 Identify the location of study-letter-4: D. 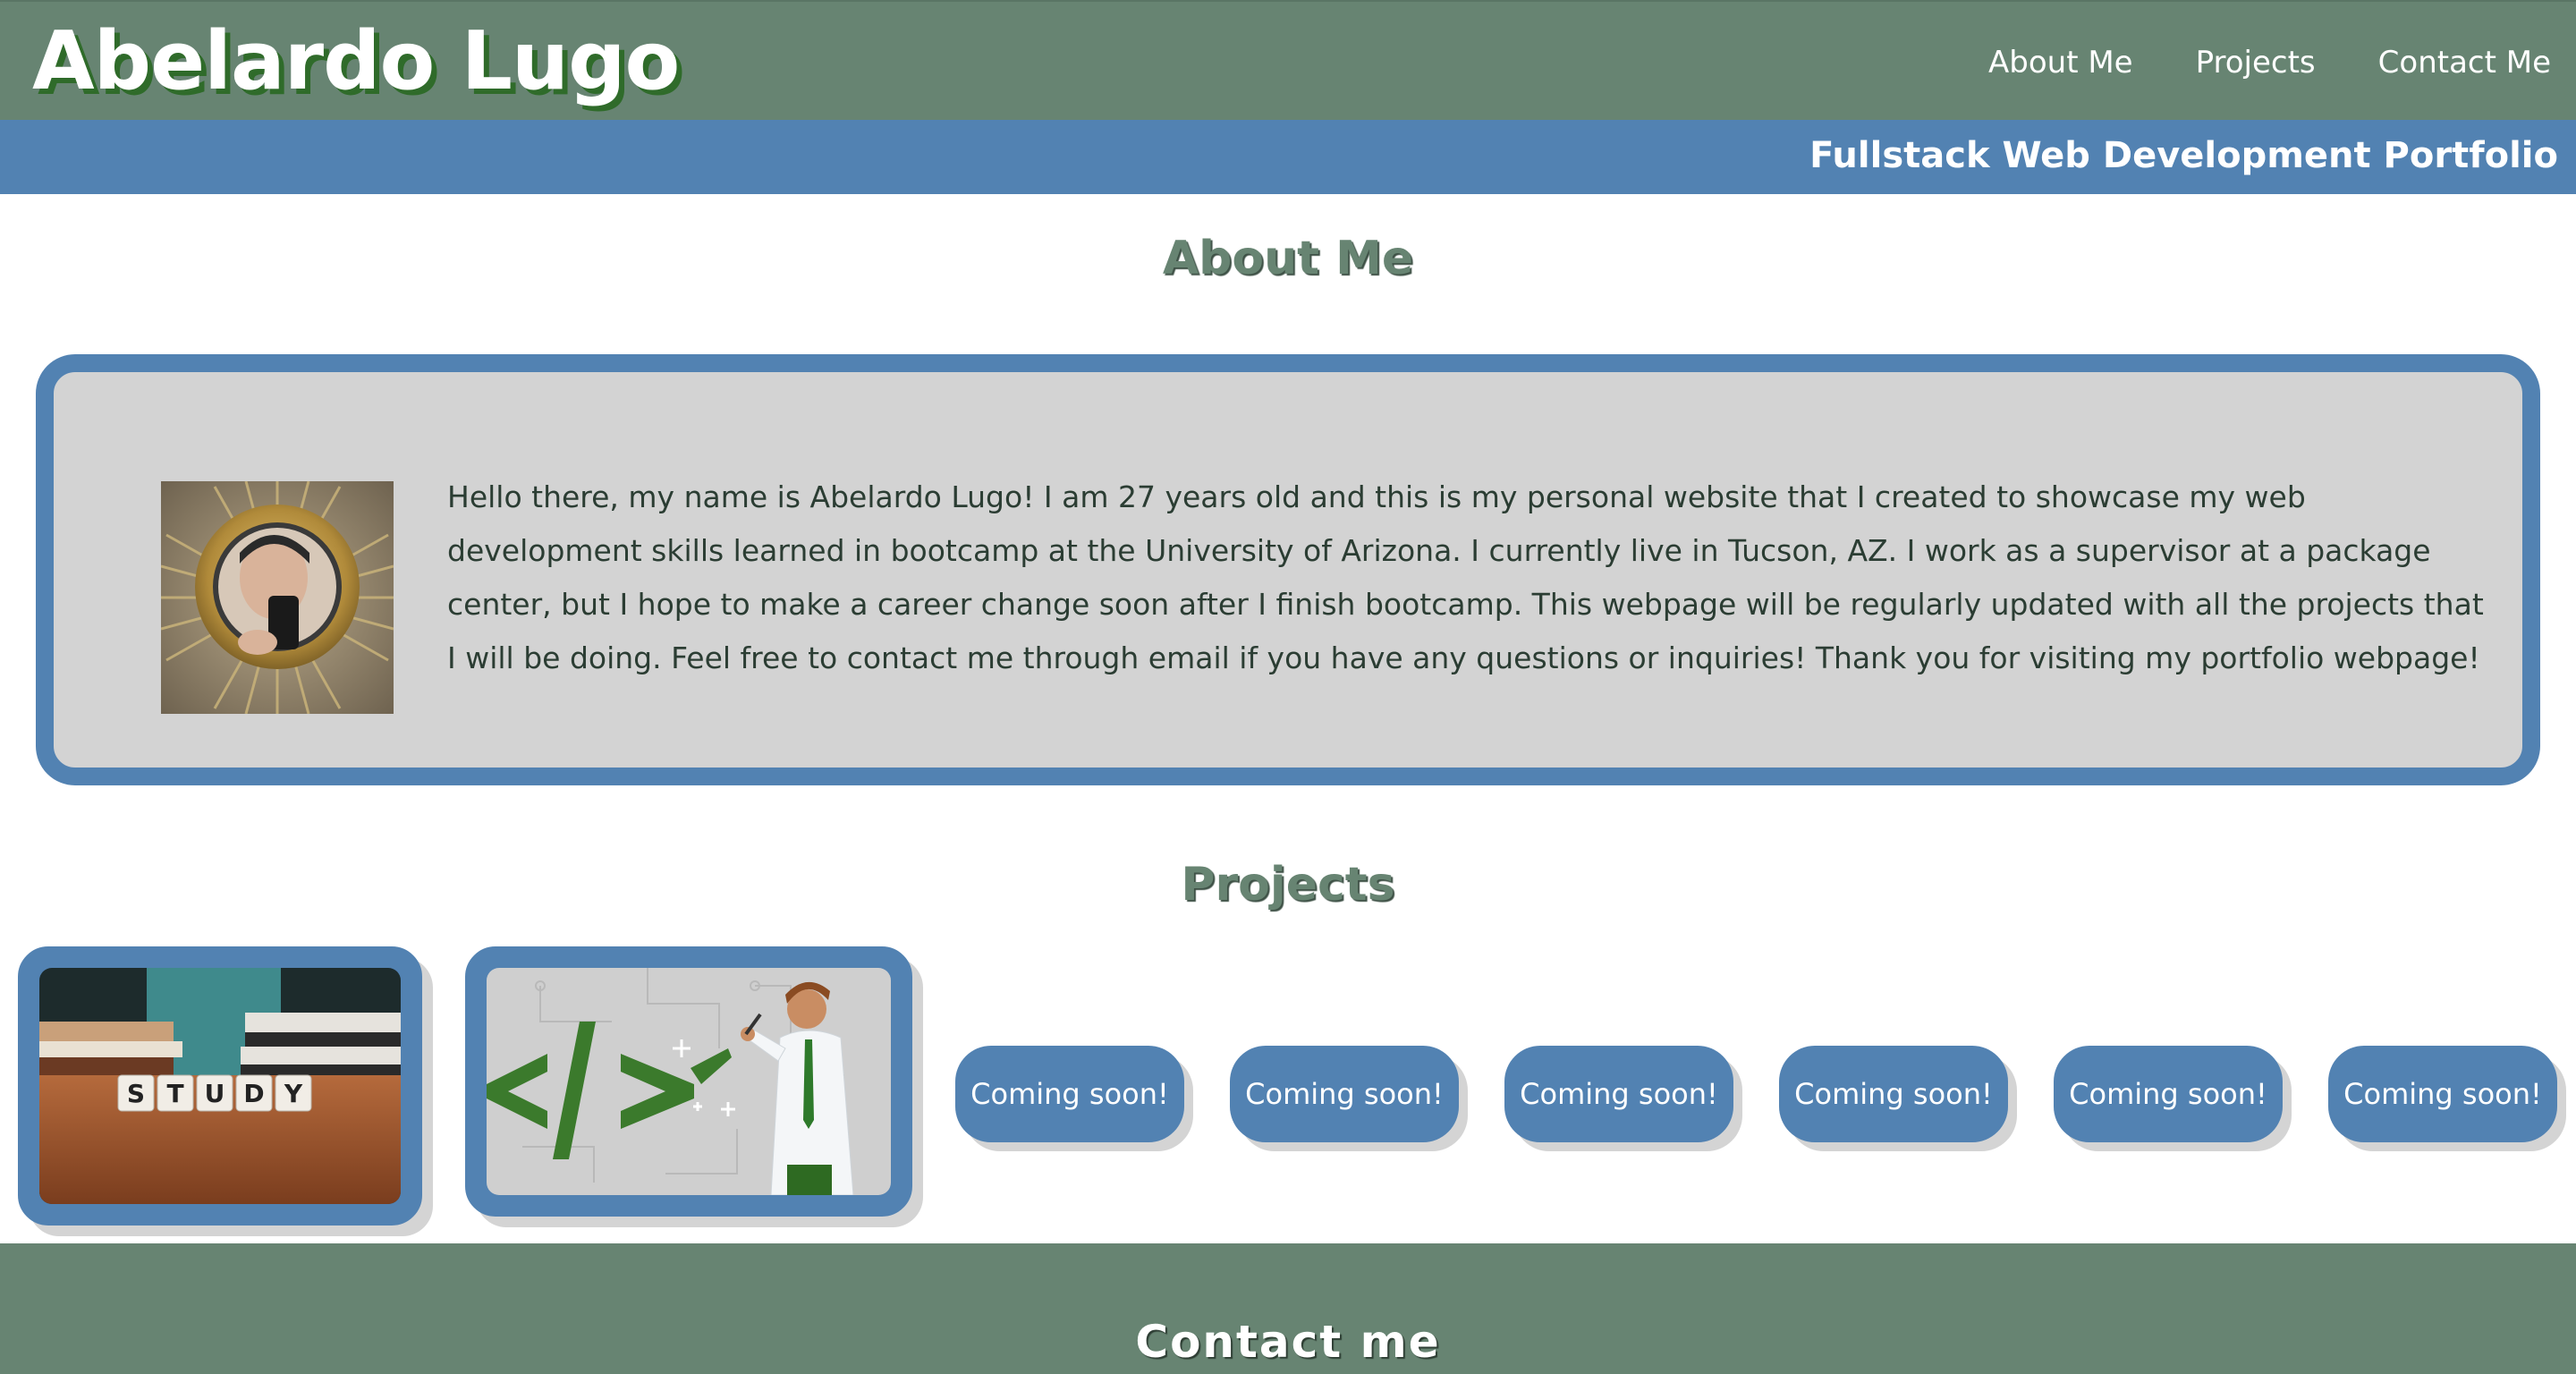
(253, 1093).